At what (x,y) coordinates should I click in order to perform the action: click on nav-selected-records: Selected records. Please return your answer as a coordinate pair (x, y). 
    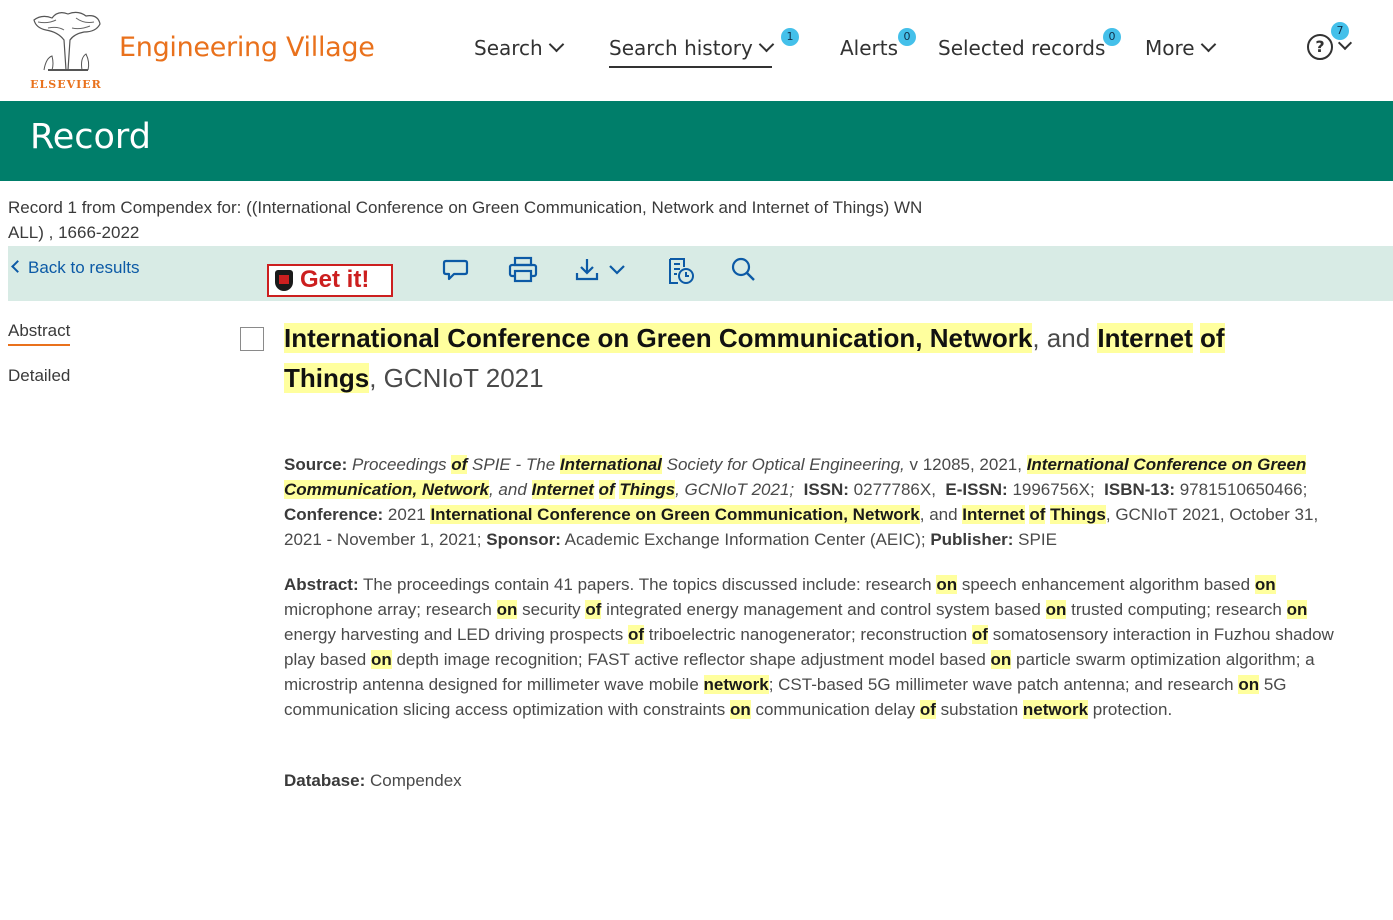
    Looking at the image, I should click on (1021, 48).